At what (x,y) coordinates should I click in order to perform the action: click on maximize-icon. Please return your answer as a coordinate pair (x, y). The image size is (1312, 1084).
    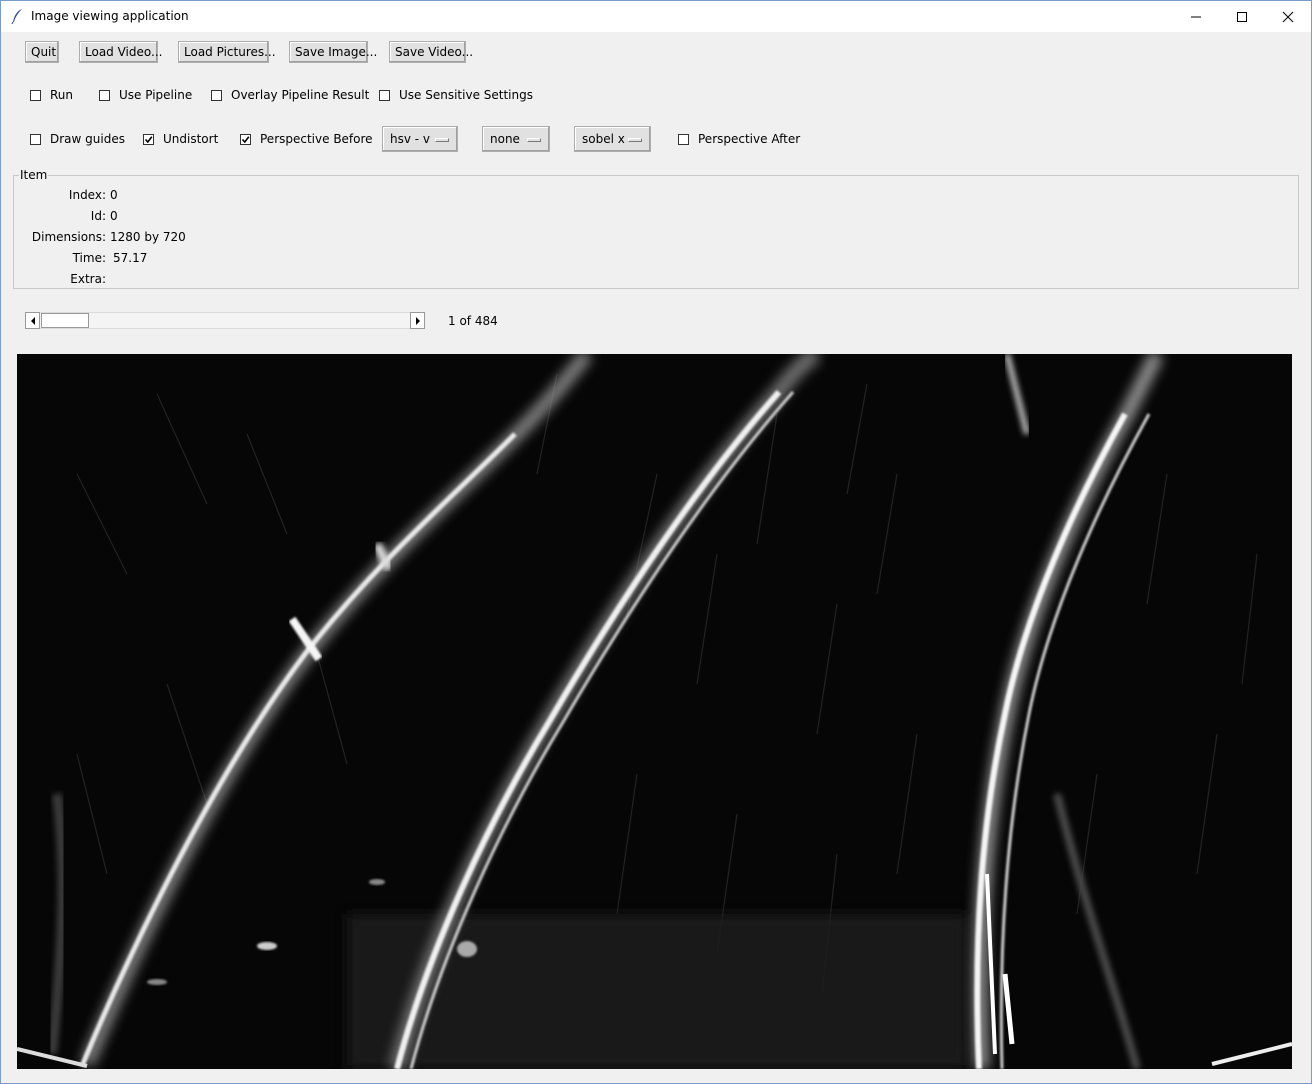
    Looking at the image, I should click on (1242, 16).